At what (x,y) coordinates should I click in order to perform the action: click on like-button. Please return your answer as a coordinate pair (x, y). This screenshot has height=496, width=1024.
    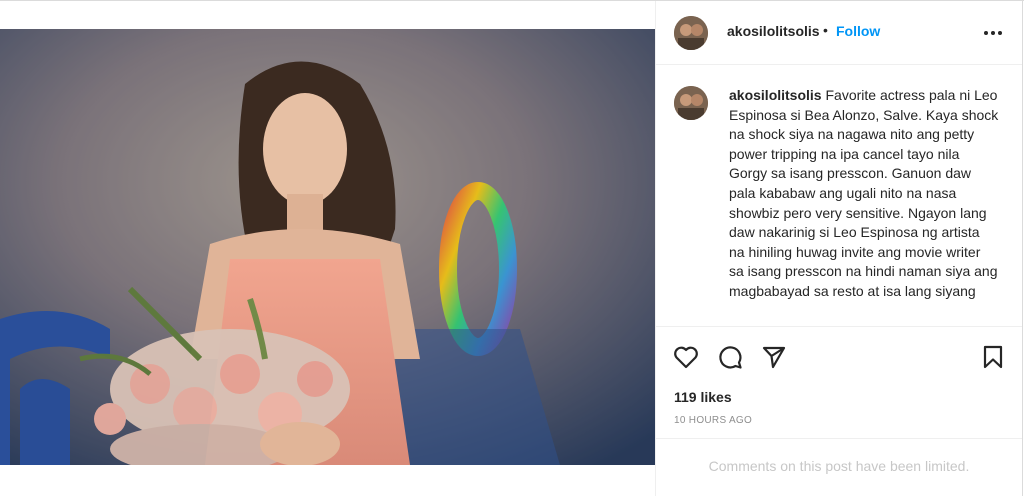
    Looking at the image, I should click on (686, 357).